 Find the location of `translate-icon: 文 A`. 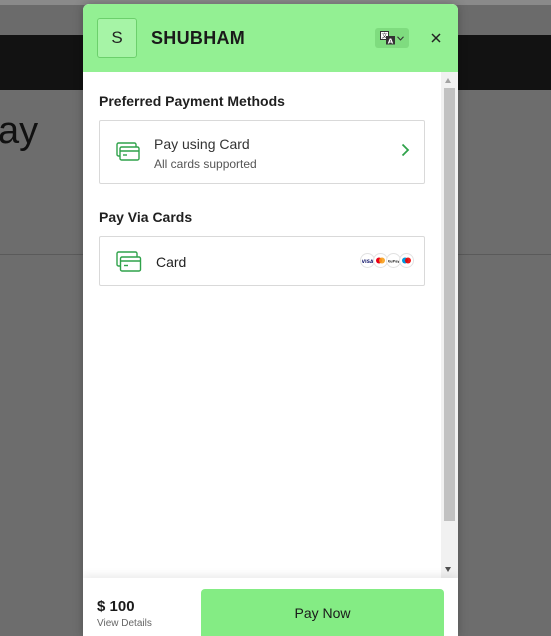

translate-icon: 文 A is located at coordinates (387, 38).